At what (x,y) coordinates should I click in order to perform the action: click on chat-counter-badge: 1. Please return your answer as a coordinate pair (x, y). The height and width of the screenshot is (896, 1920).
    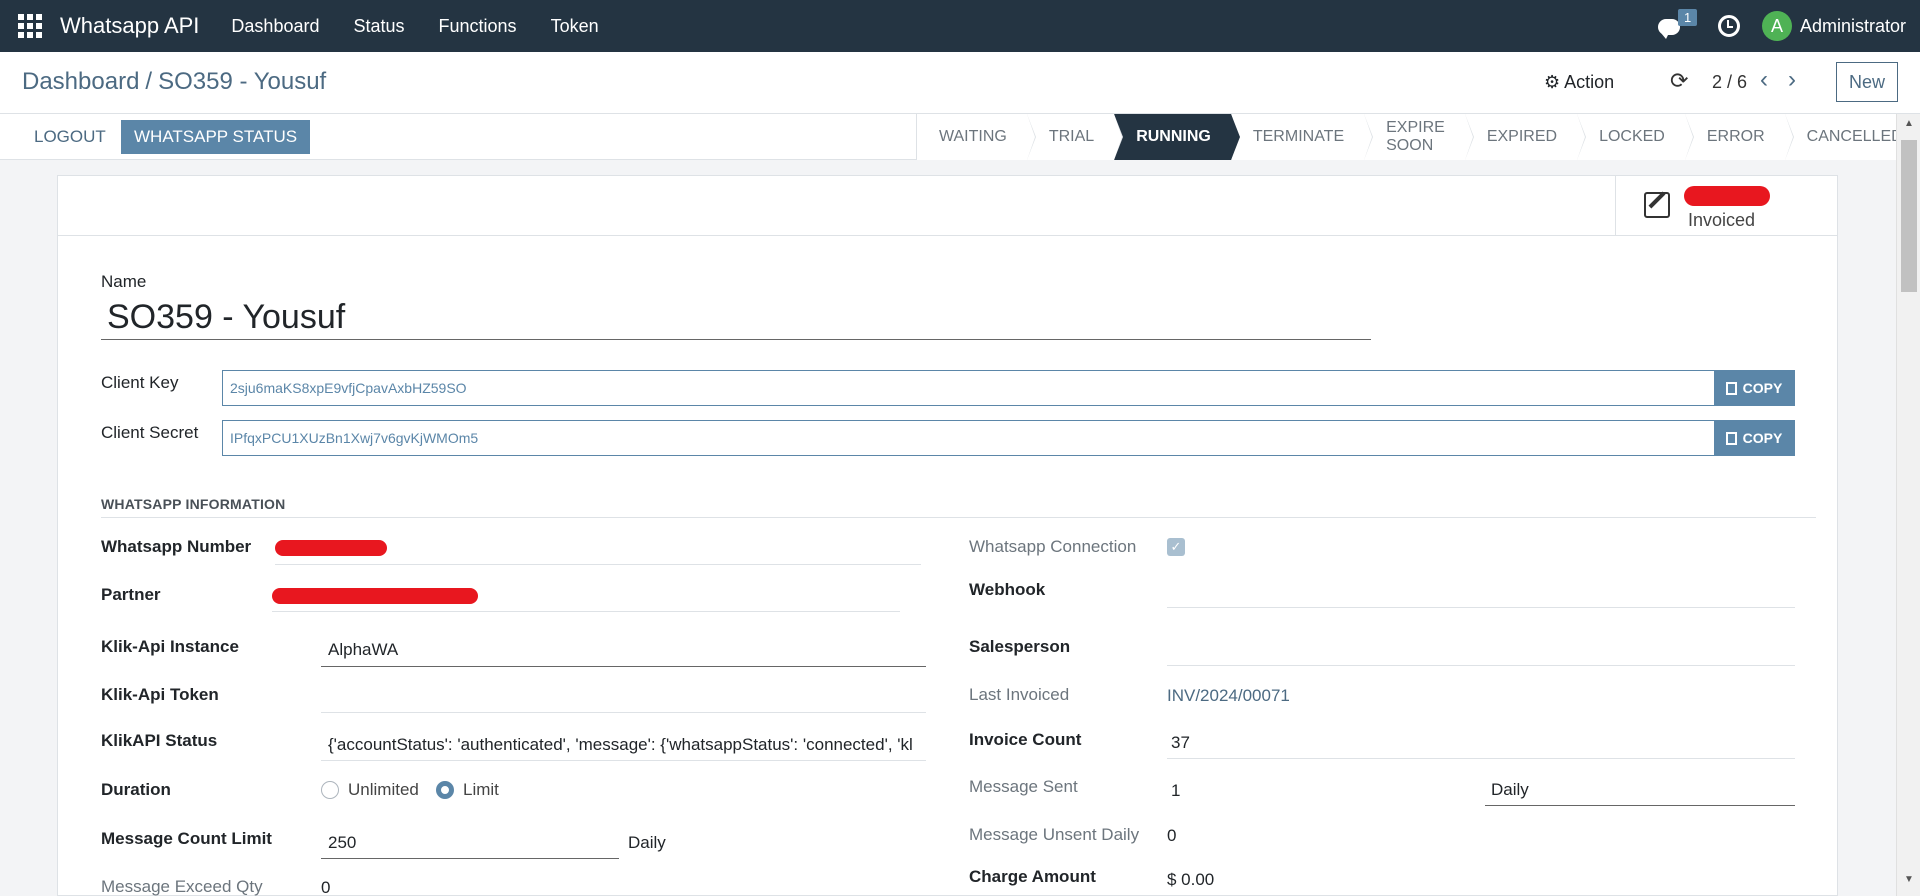
    Looking at the image, I should click on (1687, 17).